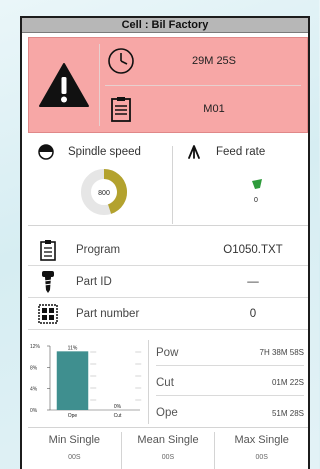  Describe the element at coordinates (261, 457) in the screenshot. I see `max-single-value: 00S` at that location.